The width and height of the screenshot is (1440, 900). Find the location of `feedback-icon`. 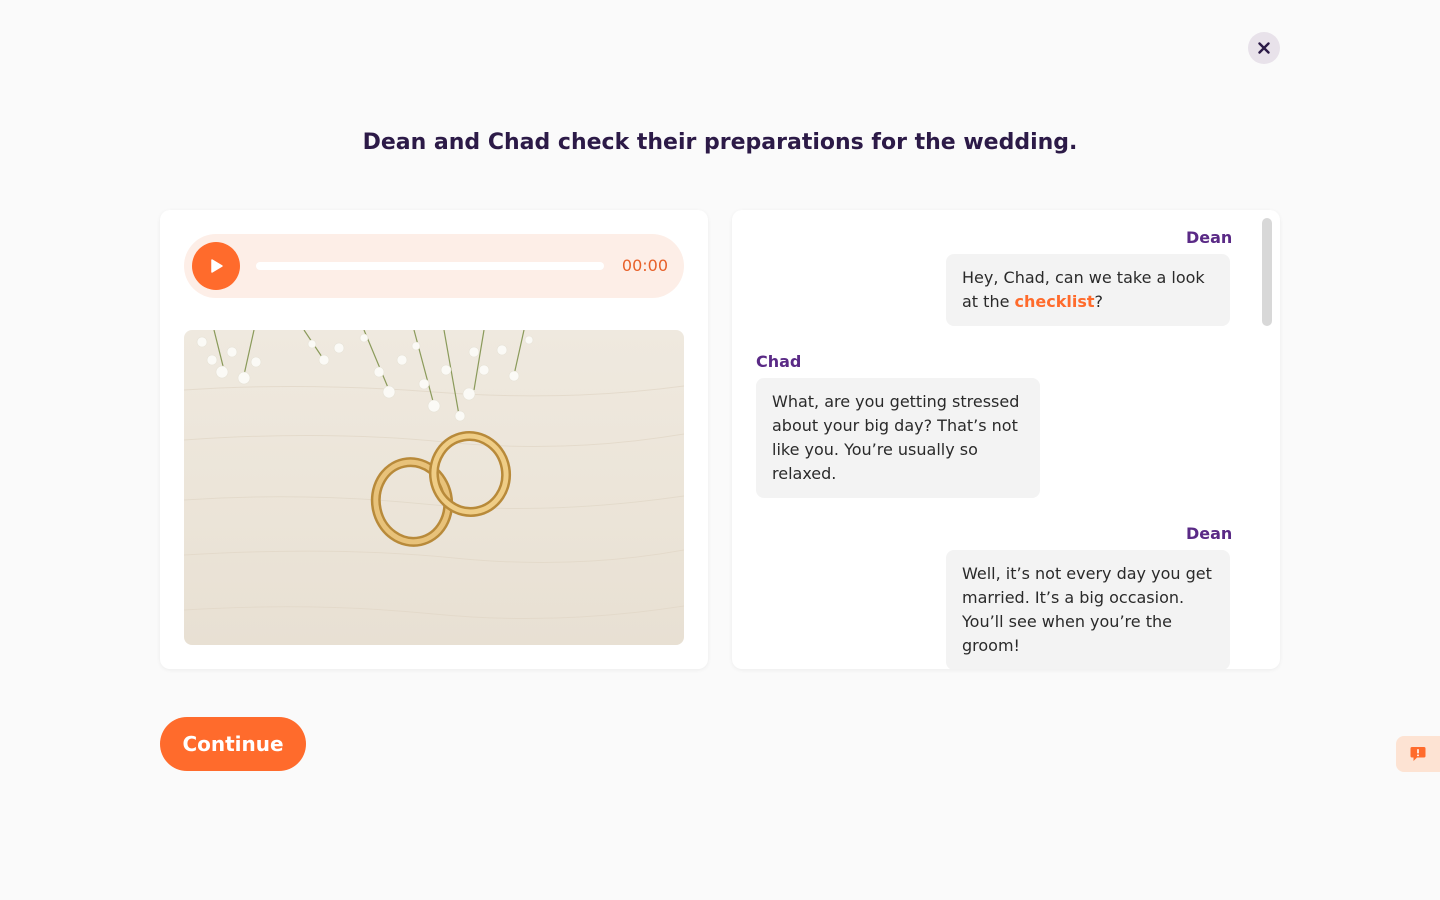

feedback-icon is located at coordinates (1418, 754).